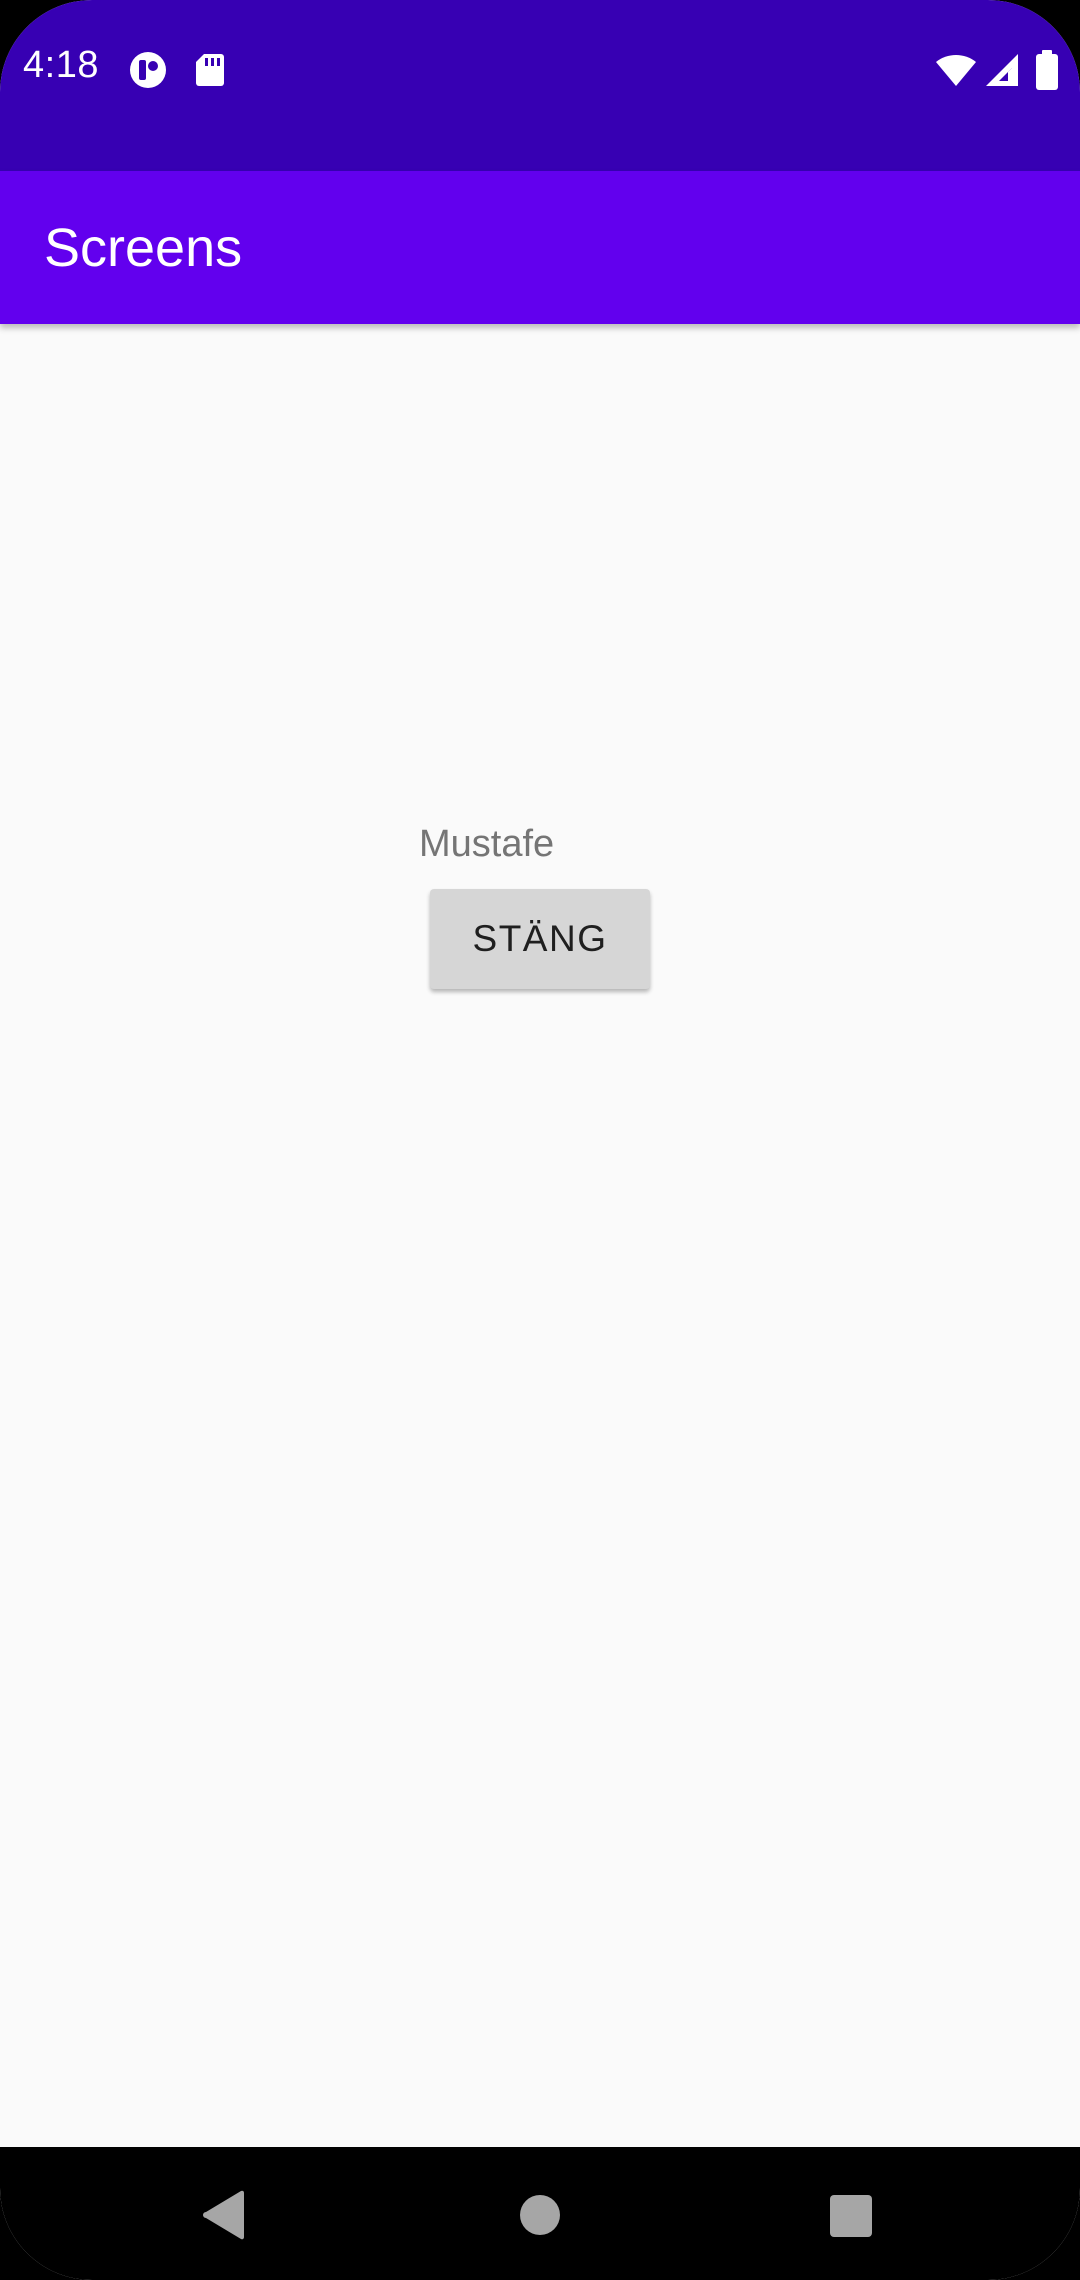 Image resolution: width=1080 pixels, height=2280 pixels. I want to click on notification-app-icon, so click(148, 70).